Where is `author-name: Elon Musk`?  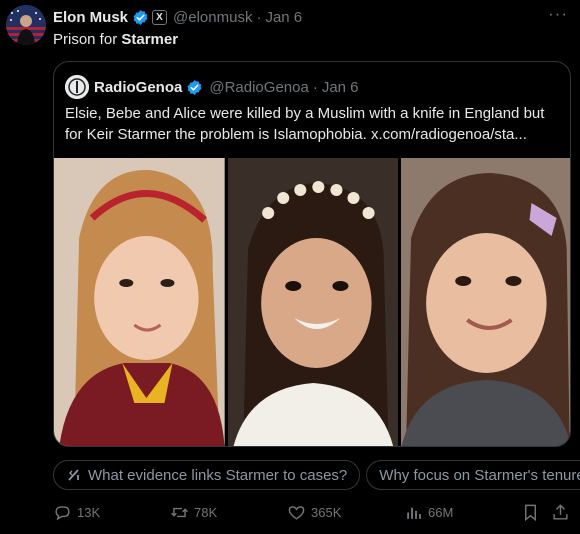
author-name: Elon Musk is located at coordinates (90, 17).